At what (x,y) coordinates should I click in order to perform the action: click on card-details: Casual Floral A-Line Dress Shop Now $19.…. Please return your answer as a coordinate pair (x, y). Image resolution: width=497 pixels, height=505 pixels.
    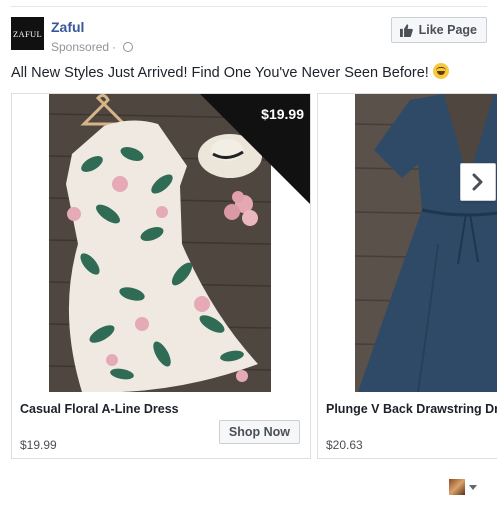
    Looking at the image, I should click on (161, 425).